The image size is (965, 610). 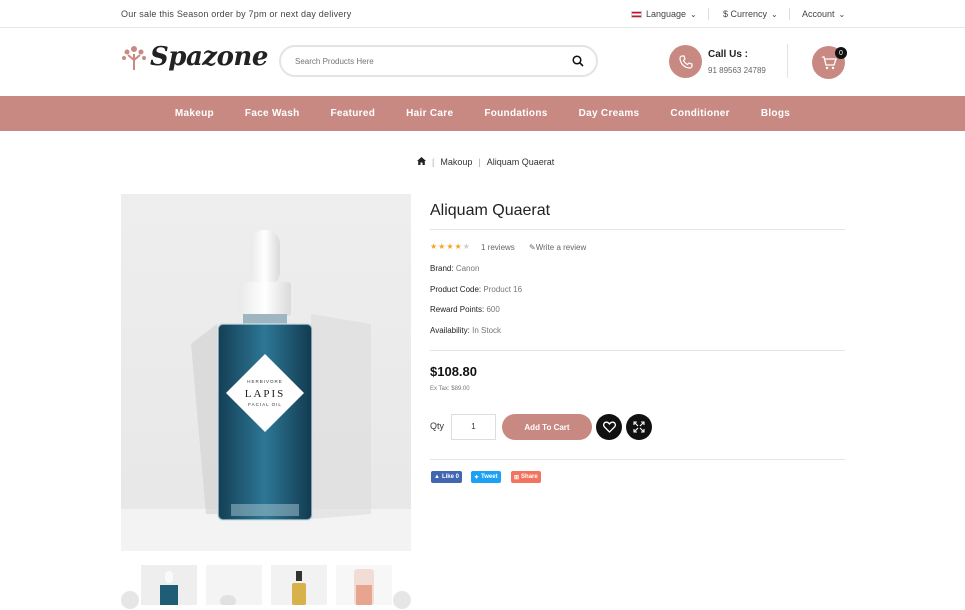 I want to click on heart-icon, so click(x=609, y=427).